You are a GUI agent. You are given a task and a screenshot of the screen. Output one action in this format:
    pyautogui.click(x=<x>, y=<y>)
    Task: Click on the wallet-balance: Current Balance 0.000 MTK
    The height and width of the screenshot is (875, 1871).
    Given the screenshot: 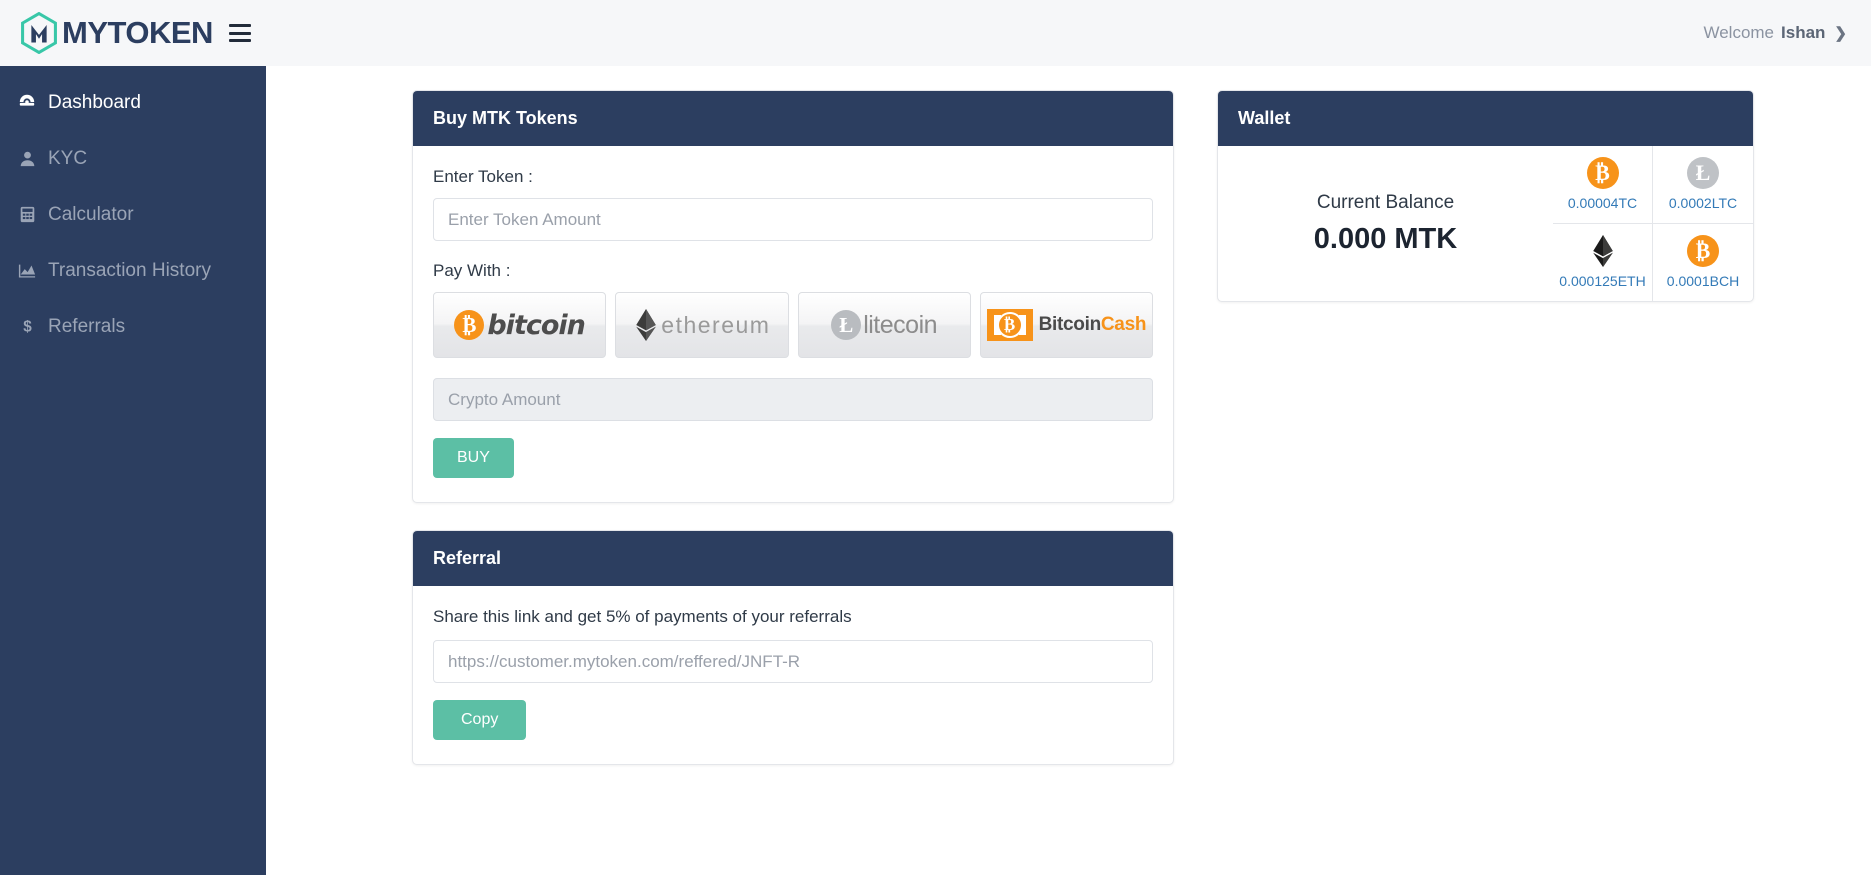 What is the action you would take?
    pyautogui.click(x=1385, y=223)
    